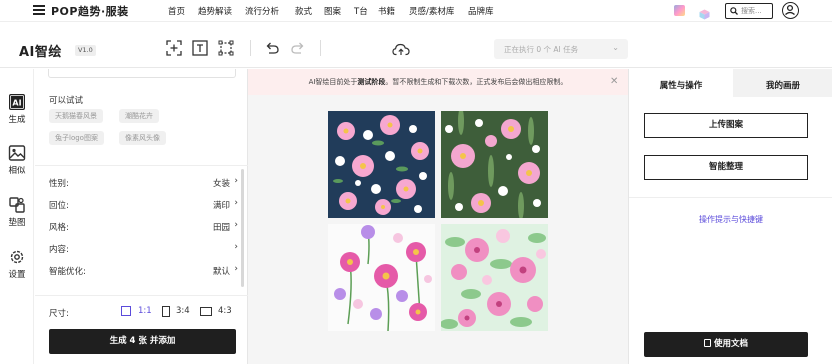 The image size is (832, 364). Describe the element at coordinates (59, 314) in the screenshot. I see `size-label: 尺寸:` at that location.